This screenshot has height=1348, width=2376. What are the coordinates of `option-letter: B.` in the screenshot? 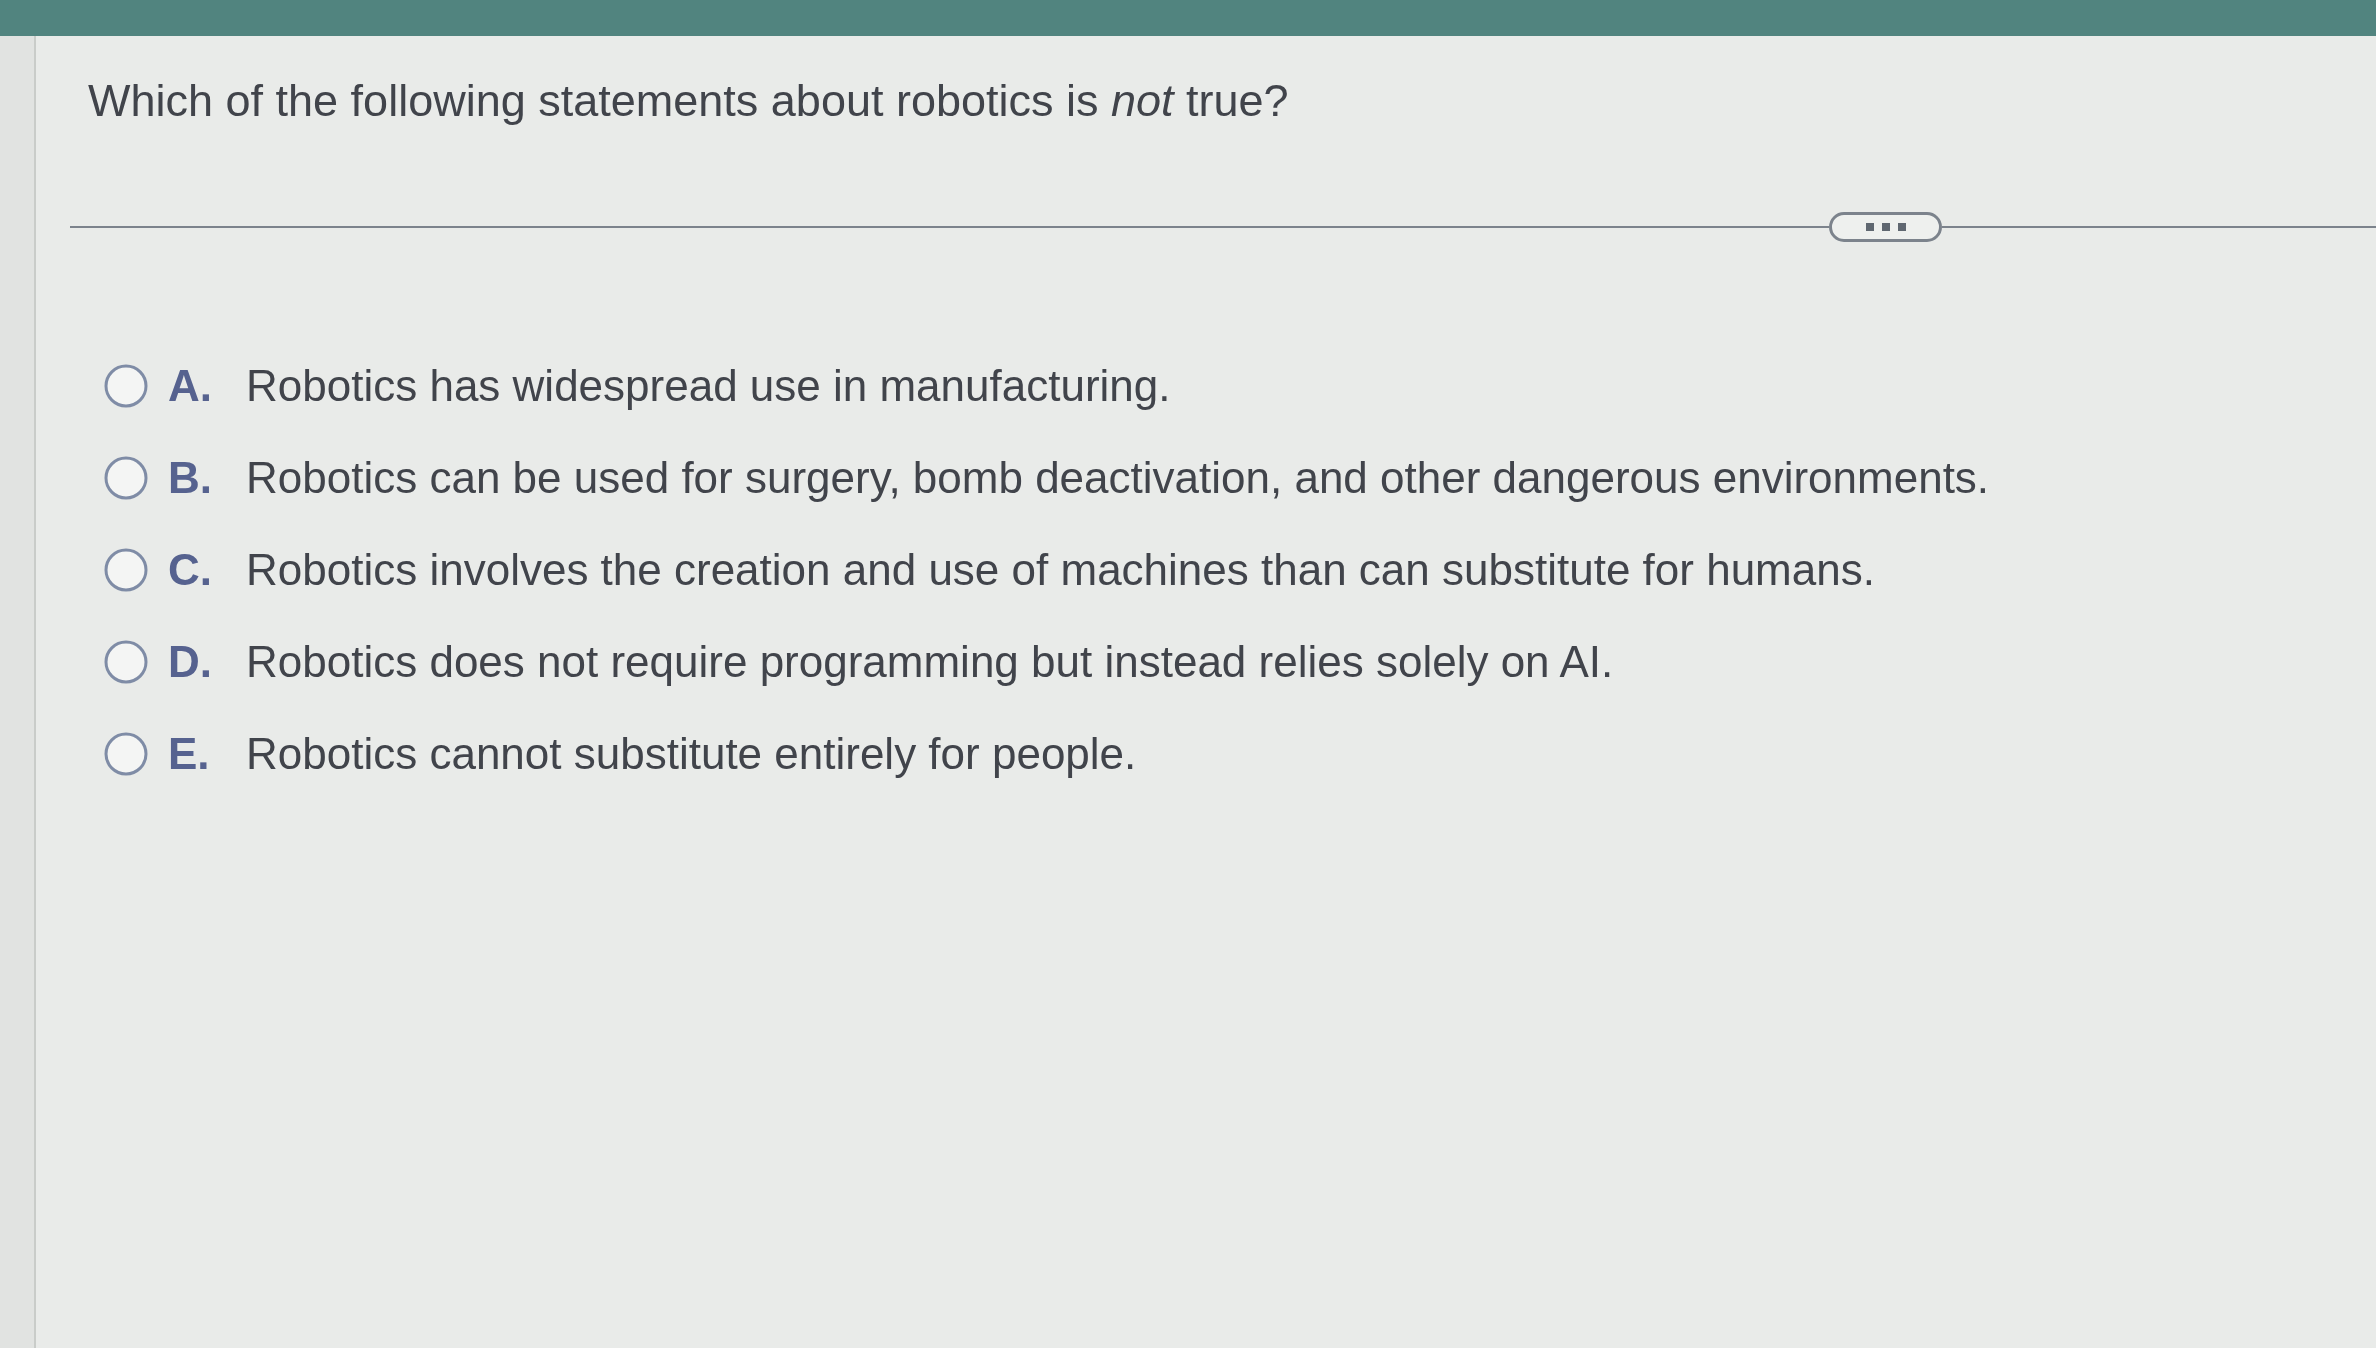 It's located at (190, 478).